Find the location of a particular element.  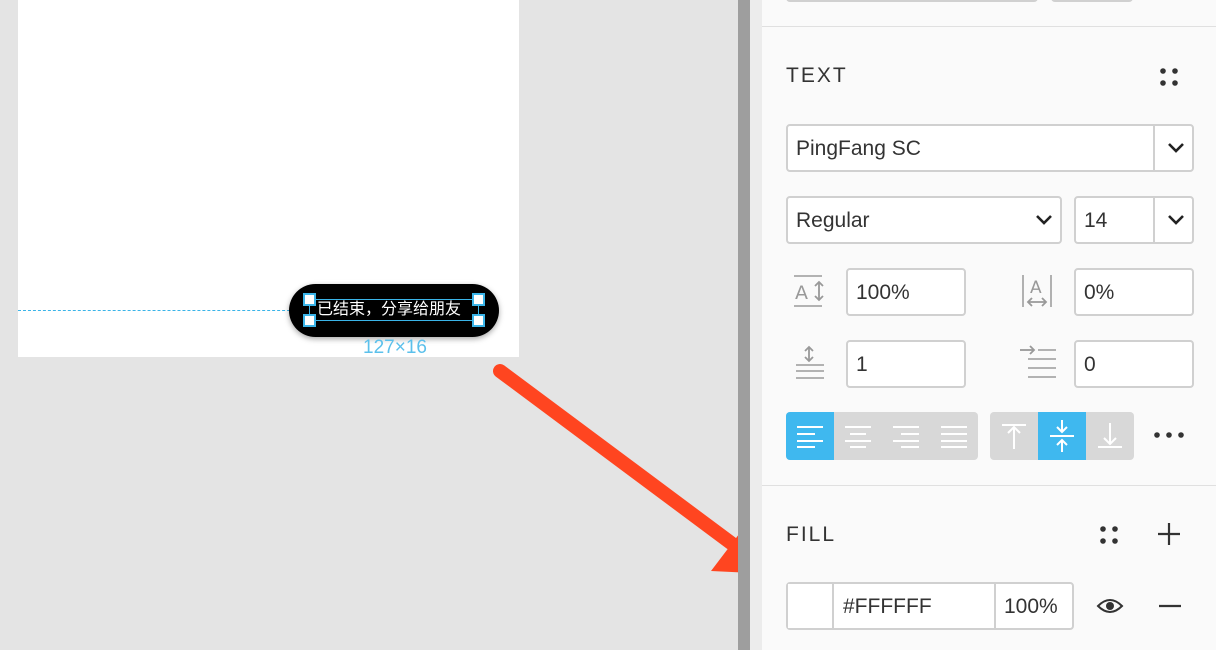

align-justify-button is located at coordinates (954, 436).